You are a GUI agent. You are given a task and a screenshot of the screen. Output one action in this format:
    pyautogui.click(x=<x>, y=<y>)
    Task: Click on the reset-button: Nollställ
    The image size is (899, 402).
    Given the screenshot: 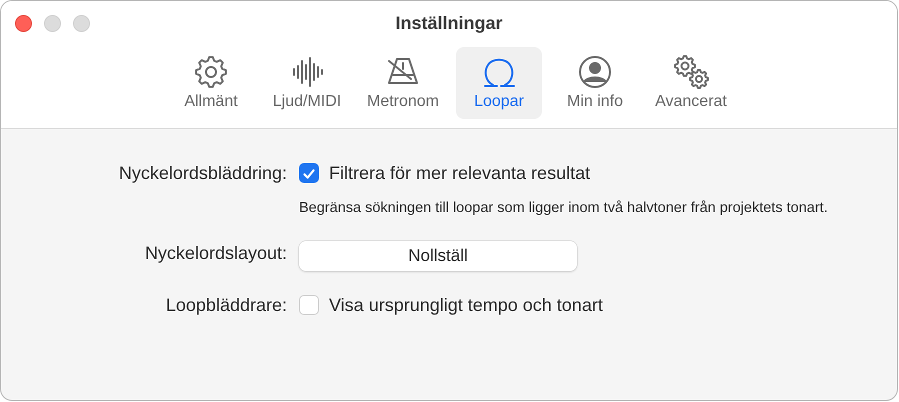 What is the action you would take?
    pyautogui.click(x=438, y=256)
    